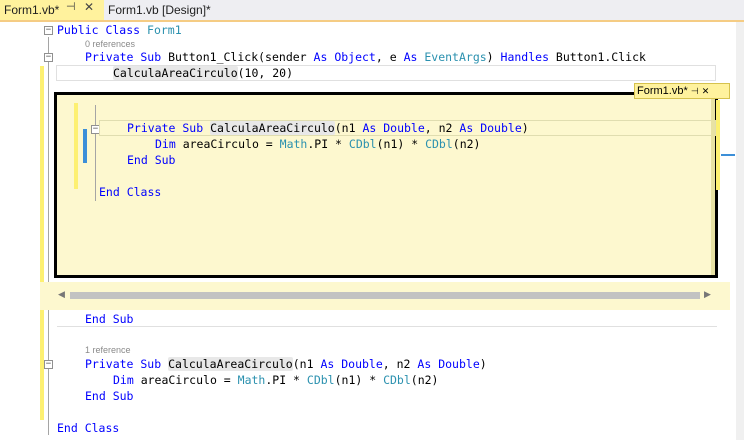  I want to click on peek-file-tab: Form1.vb* ⊣ ✕, so click(682, 91).